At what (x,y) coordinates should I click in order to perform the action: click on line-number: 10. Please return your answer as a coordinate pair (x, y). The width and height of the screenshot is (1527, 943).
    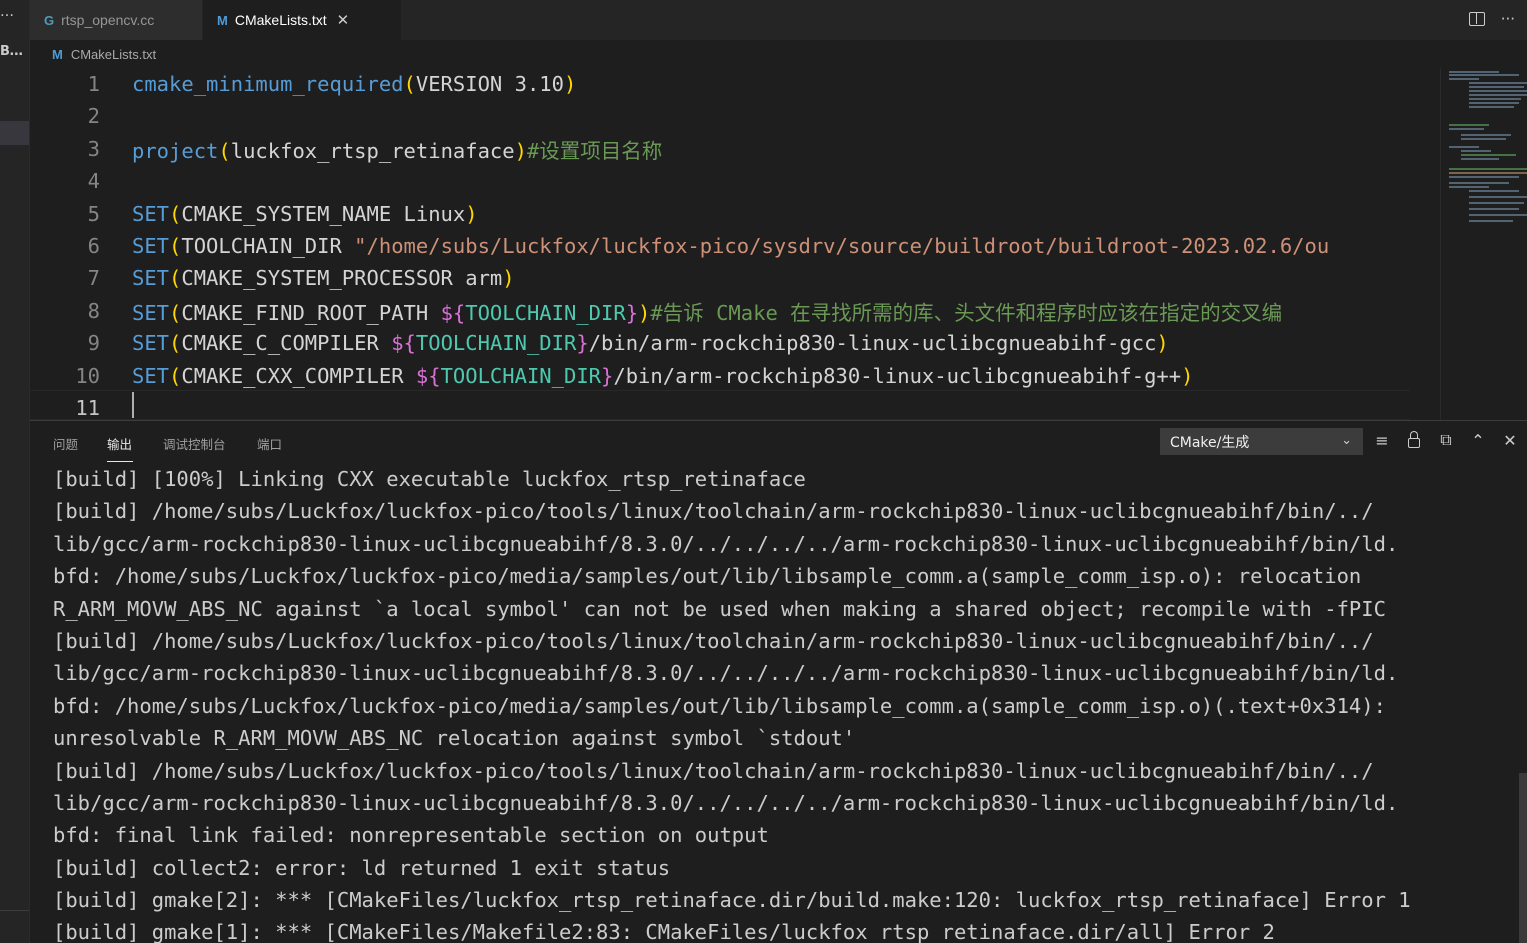
    Looking at the image, I should click on (87, 375).